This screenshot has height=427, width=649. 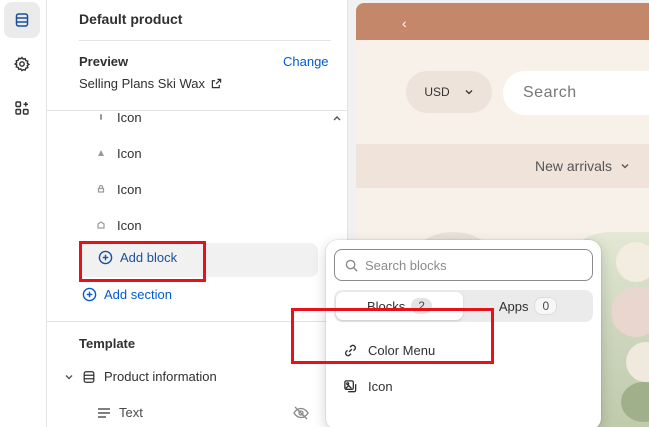 I want to click on text-block-row: Text, so click(x=120, y=412).